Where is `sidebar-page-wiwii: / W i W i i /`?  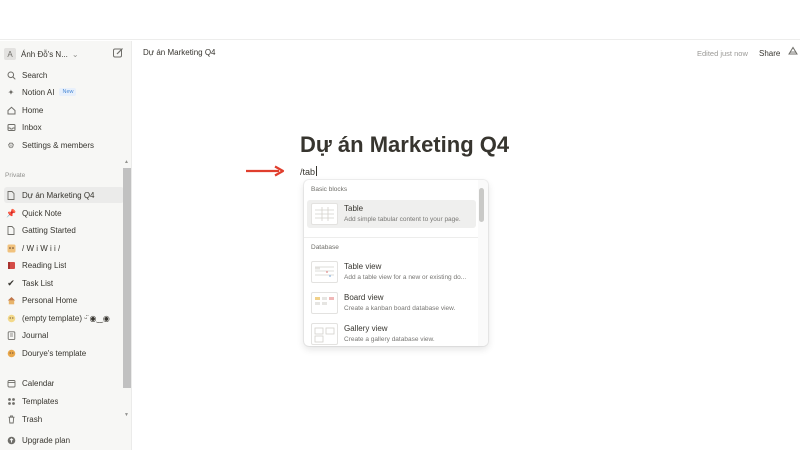 sidebar-page-wiwii: / W i W i i / is located at coordinates (64, 248).